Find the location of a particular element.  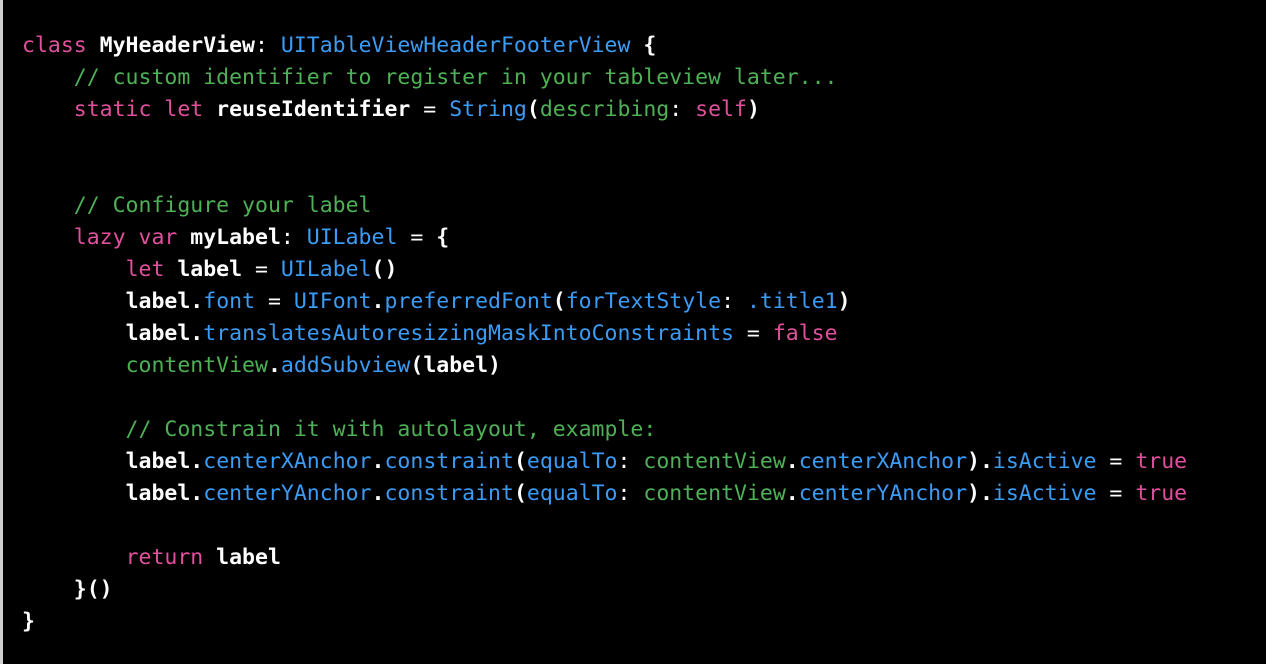

code-token: } is located at coordinates (28, 621).